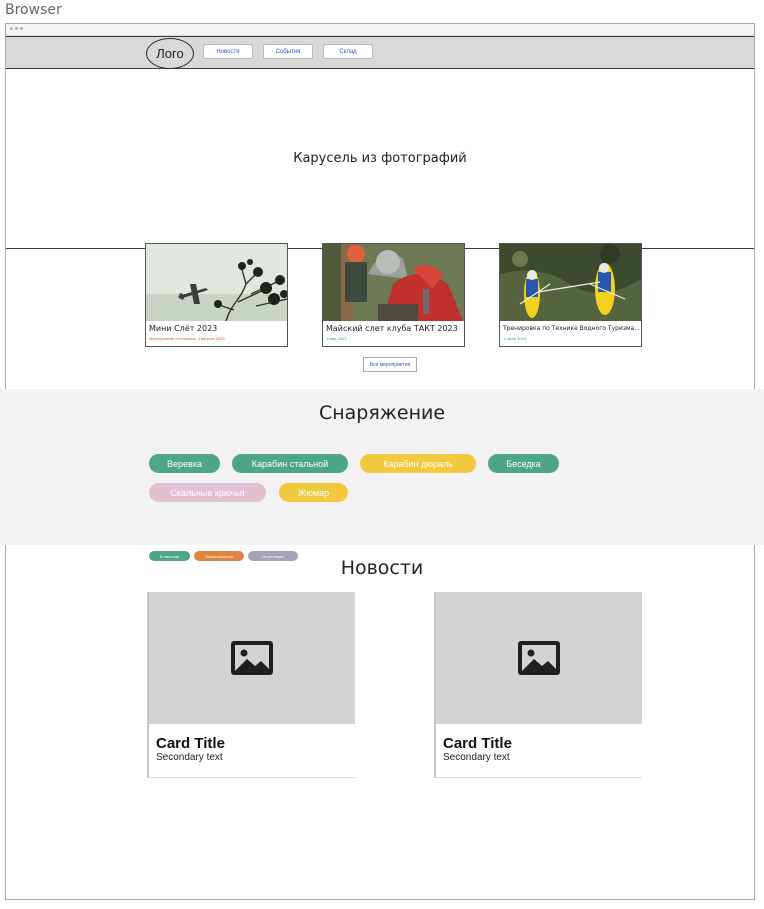  Describe the element at coordinates (290, 463) in the screenshot. I see `equipment-tag: Карабин стальной` at that location.